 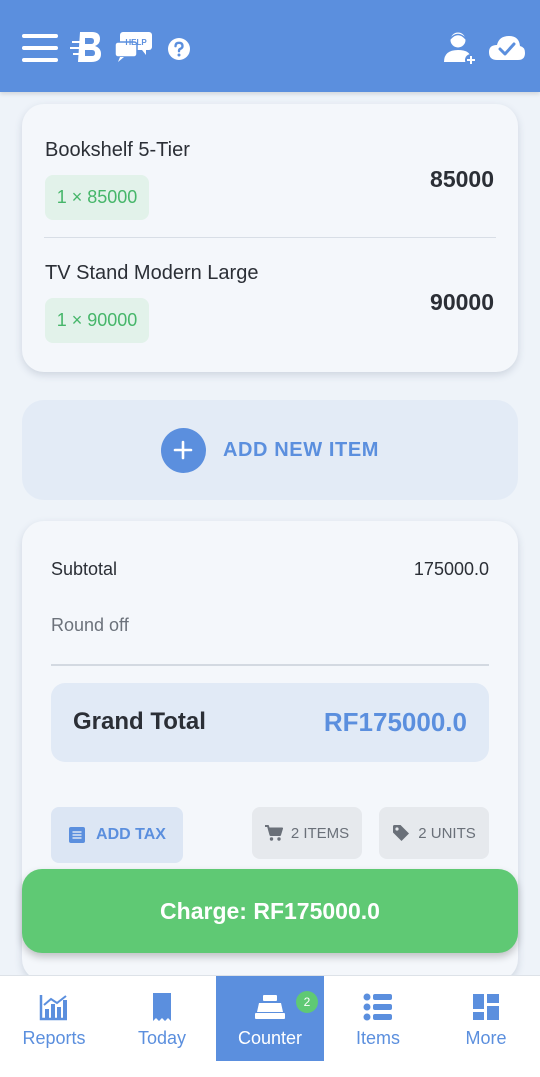 What do you see at coordinates (307, 1002) in the screenshot?
I see `counter-badge: 2` at bounding box center [307, 1002].